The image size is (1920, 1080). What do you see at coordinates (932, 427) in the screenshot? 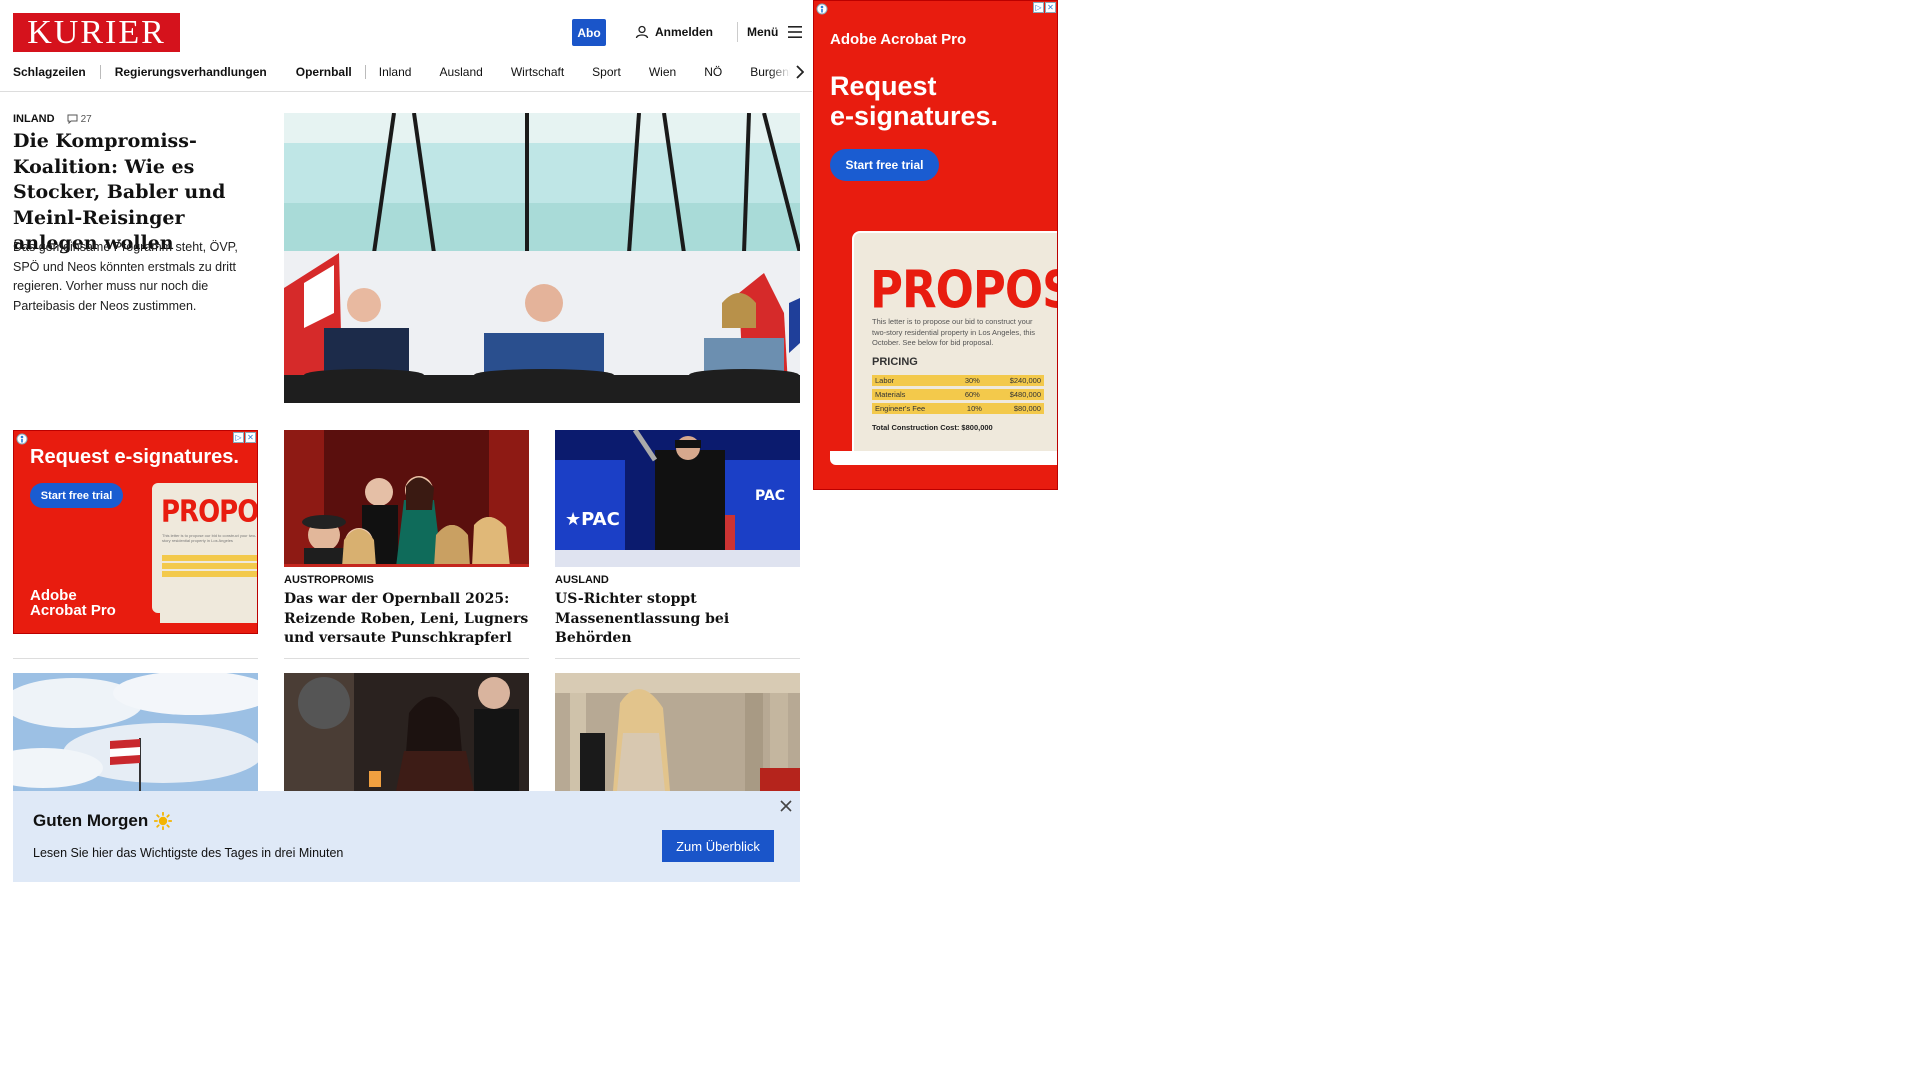
I see `ad-card-total: Total Construction Cost: $800,000` at bounding box center [932, 427].